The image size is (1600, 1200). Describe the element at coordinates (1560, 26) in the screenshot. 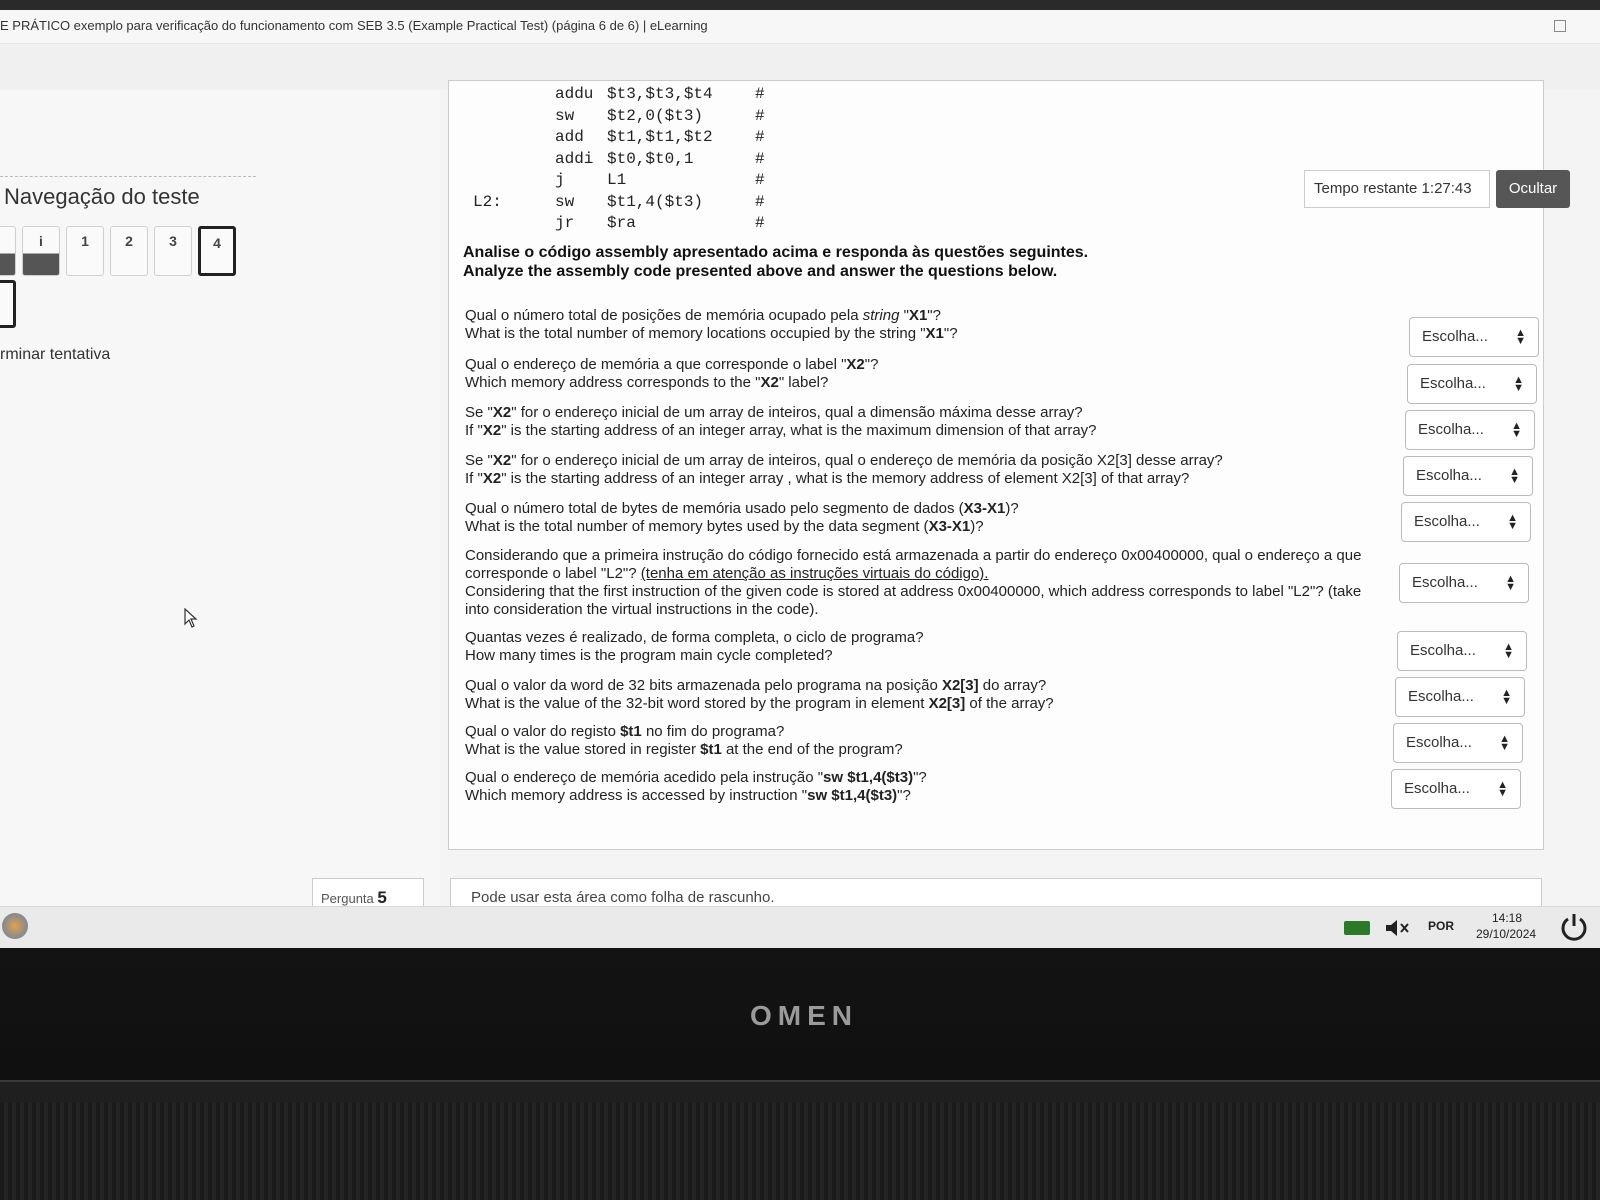

I see `restore-window-icon` at that location.